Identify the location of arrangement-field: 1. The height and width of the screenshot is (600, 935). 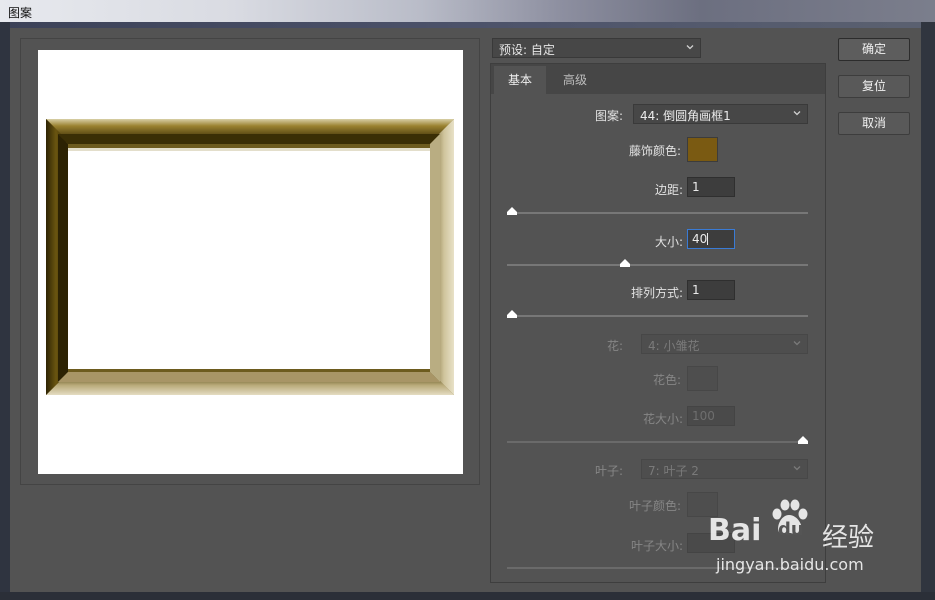
(711, 290).